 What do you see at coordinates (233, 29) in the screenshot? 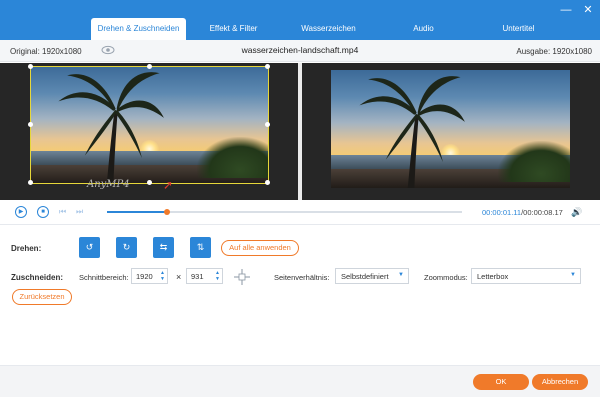
I see `tab-effects-filter: Effekt & Filter` at bounding box center [233, 29].